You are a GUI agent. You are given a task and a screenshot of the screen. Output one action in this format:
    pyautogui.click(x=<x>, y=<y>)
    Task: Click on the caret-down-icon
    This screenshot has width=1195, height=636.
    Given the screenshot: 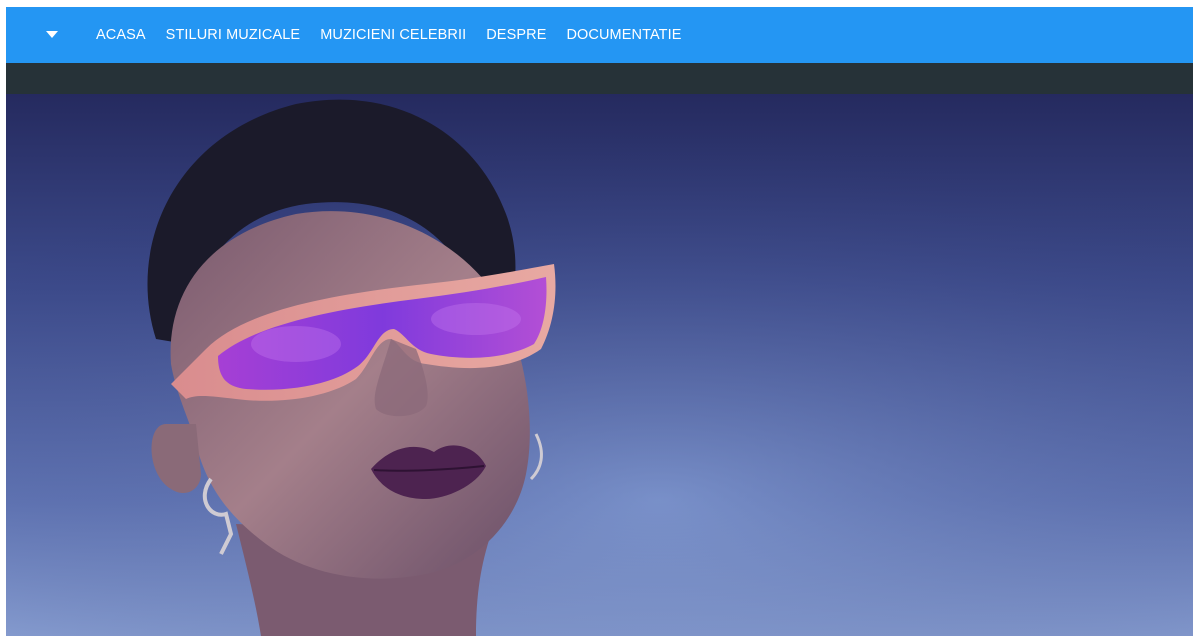 What is the action you would take?
    pyautogui.click(x=52, y=34)
    